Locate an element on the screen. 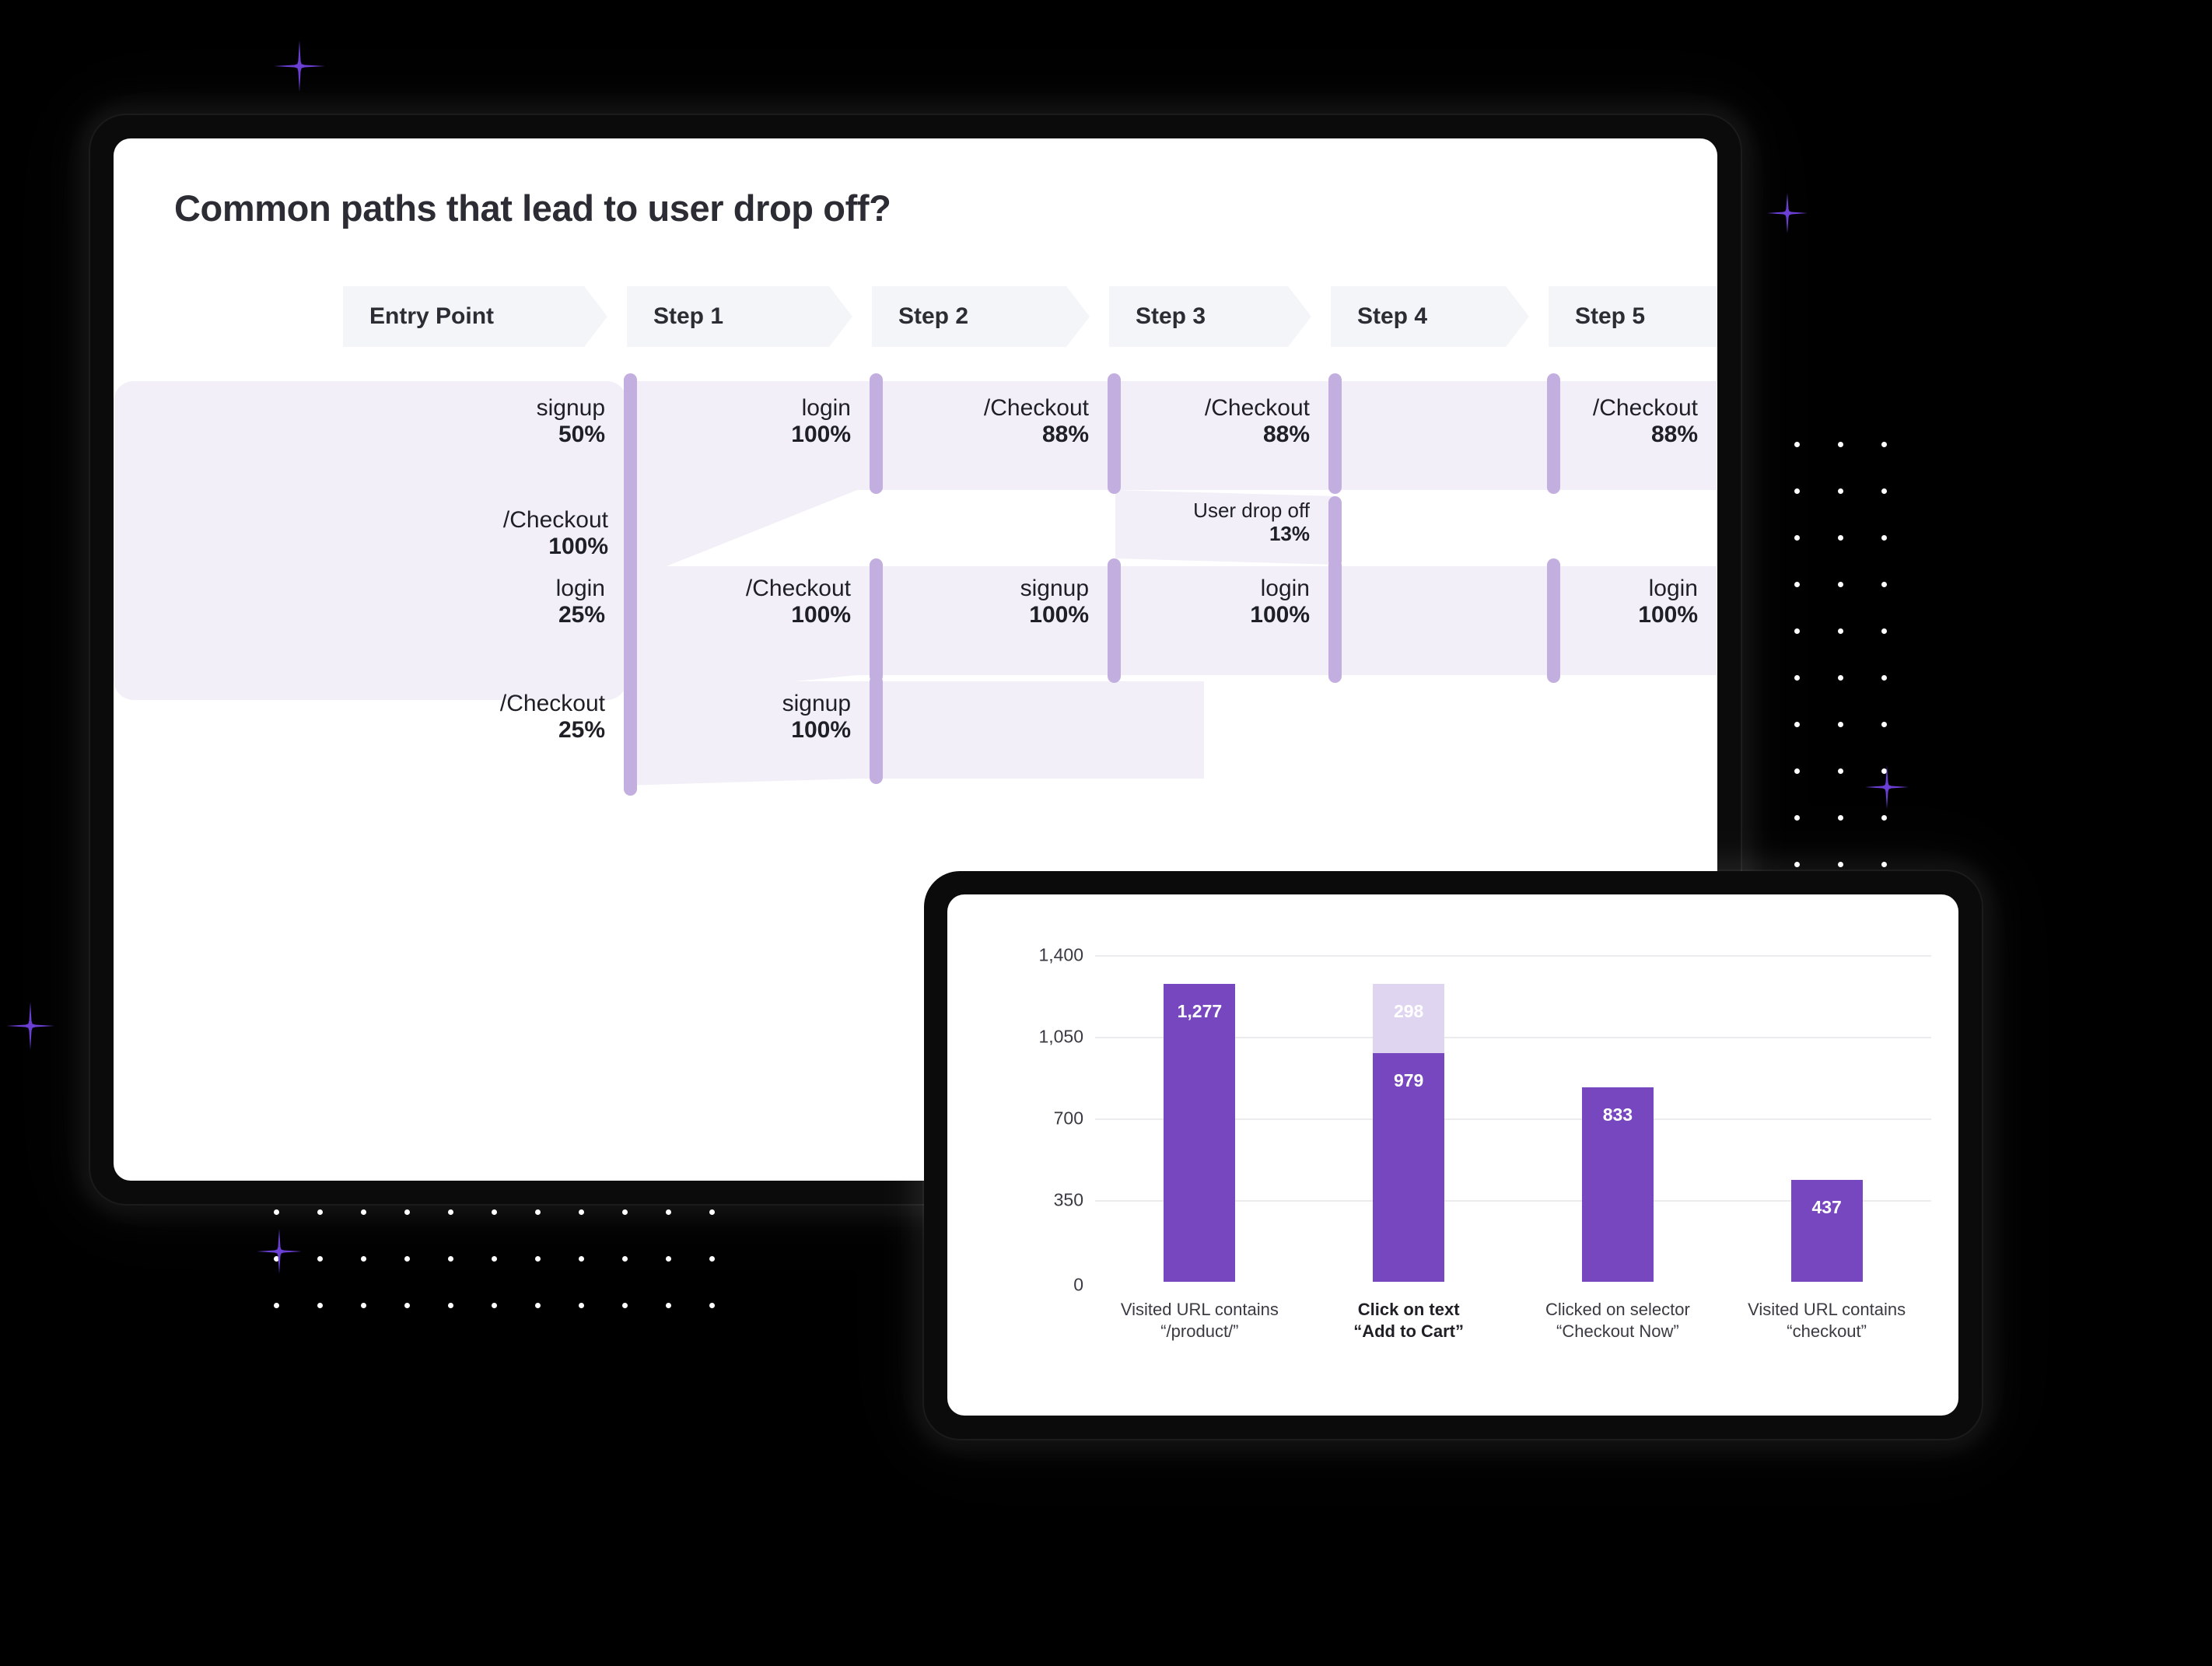 The image size is (2212, 1666). bar-column: 1,277 is located at coordinates (1200, 1118).